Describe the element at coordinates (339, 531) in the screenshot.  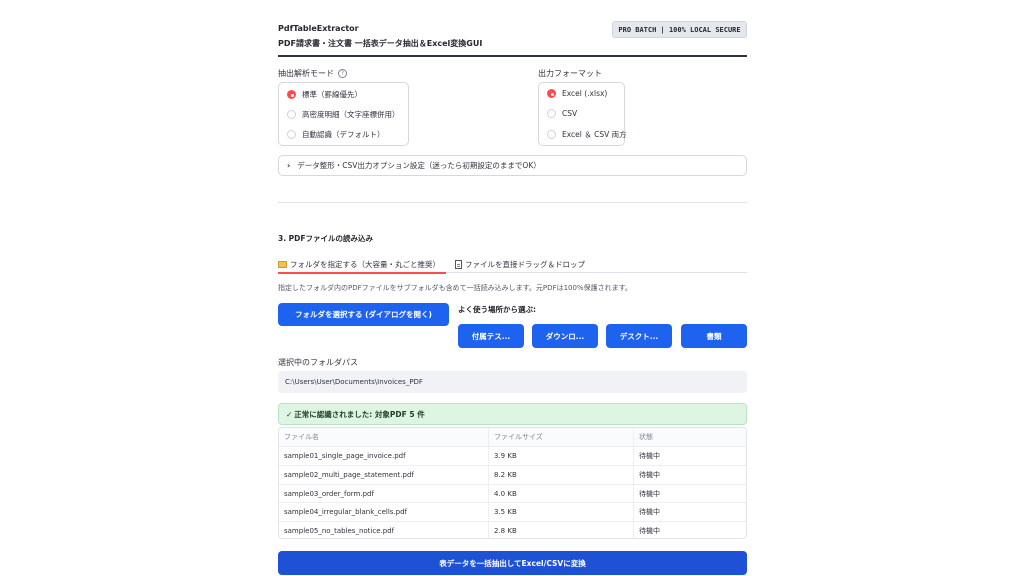
I see `file-name-cell: sample05_no_tables_notice.pdf` at that location.